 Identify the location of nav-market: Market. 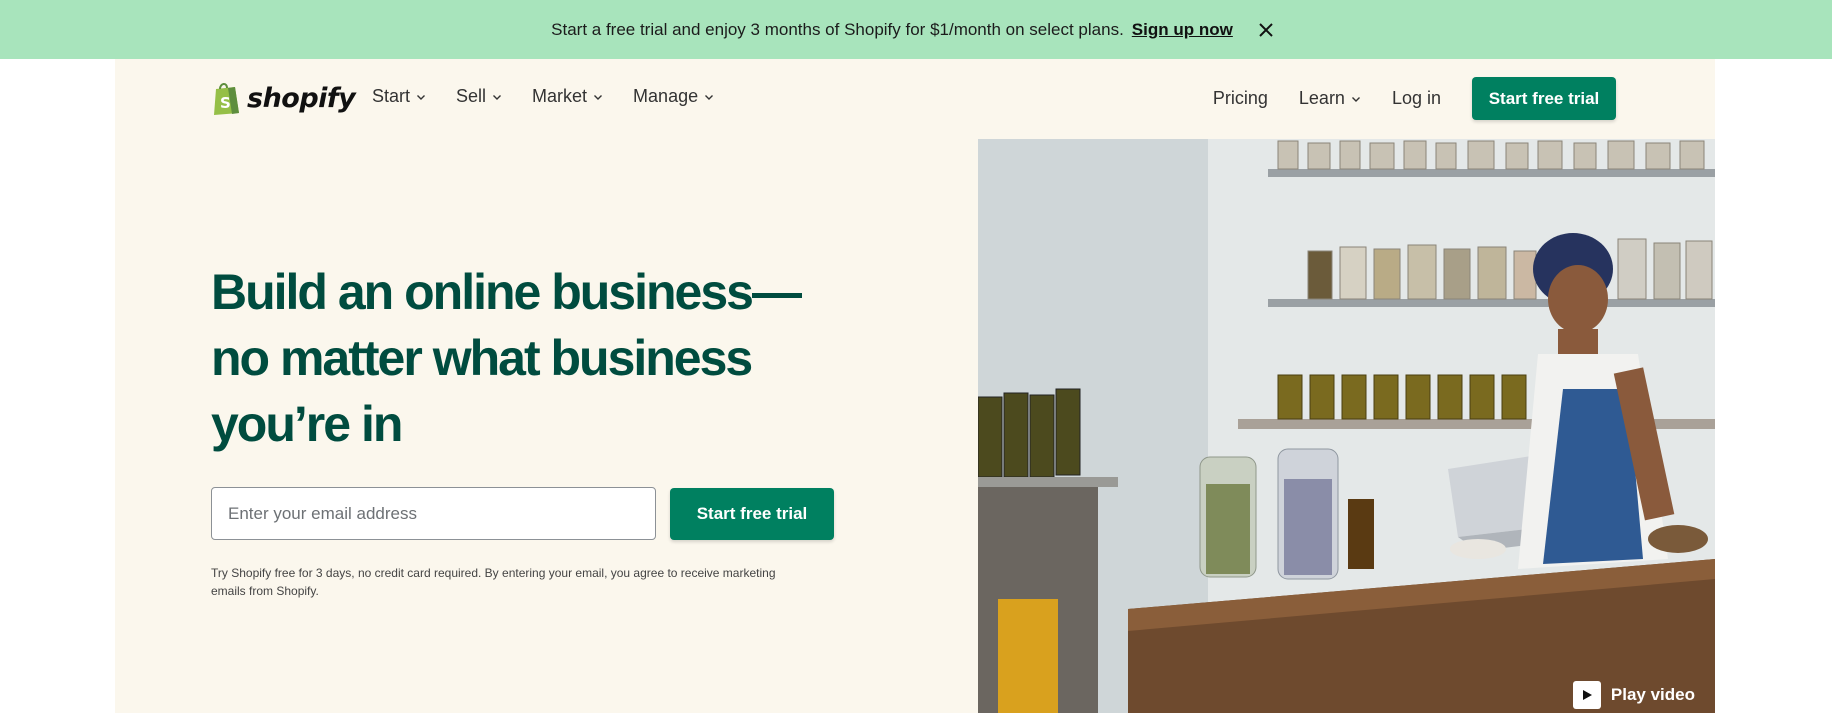
(567, 96).